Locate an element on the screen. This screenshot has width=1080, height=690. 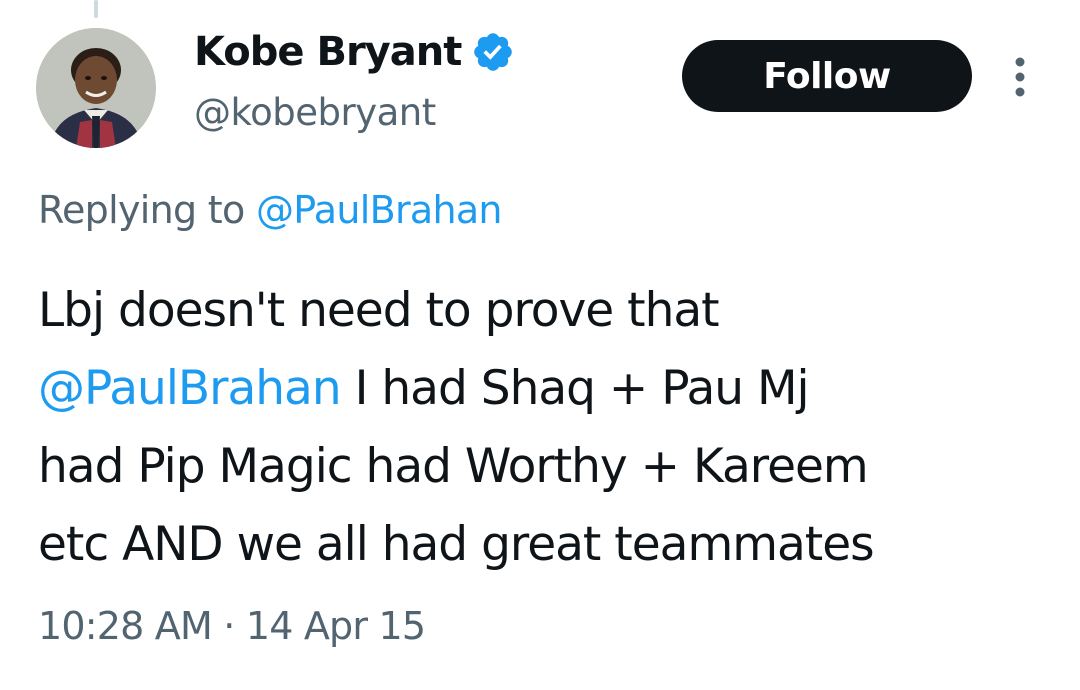
tweet-text-line-3: had Pip Magic had Worthy + Kareem is located at coordinates (453, 466).